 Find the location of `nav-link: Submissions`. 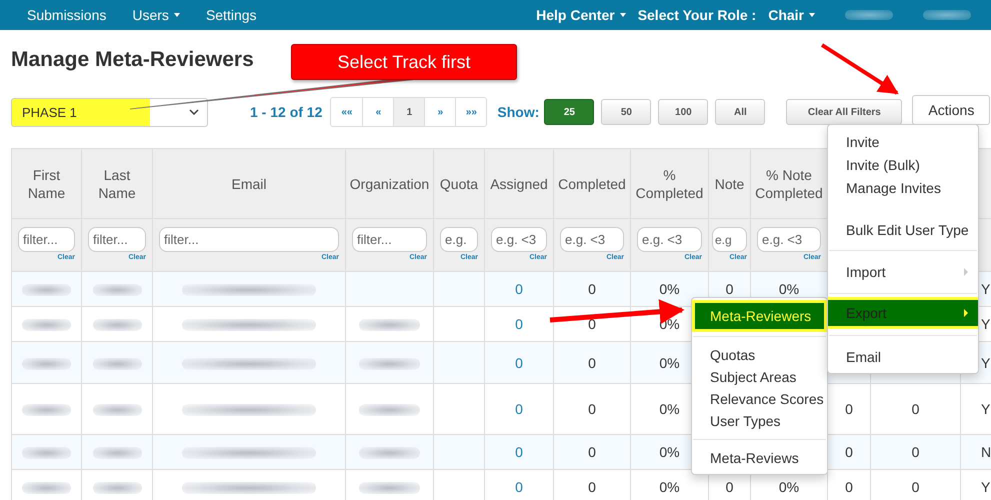

nav-link: Submissions is located at coordinates (66, 15).